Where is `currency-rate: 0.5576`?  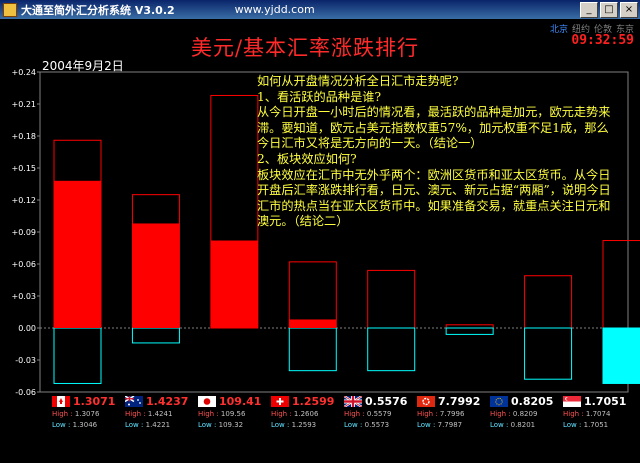
currency-rate: 0.5576 is located at coordinates (386, 401).